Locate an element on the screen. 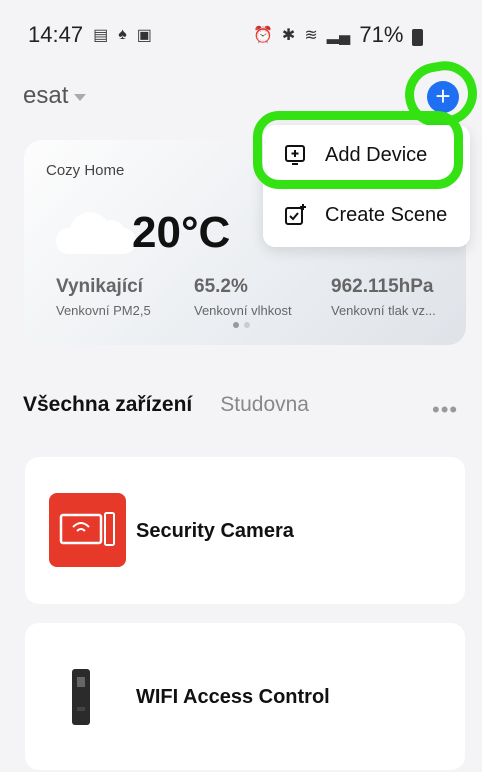  home-name: esat is located at coordinates (46, 95).